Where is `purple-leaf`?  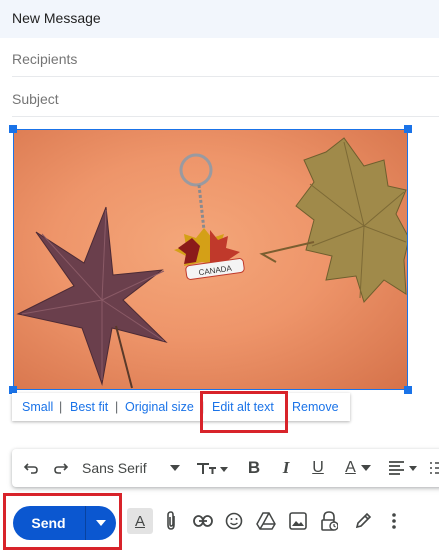
purple-leaf is located at coordinates (92, 296).